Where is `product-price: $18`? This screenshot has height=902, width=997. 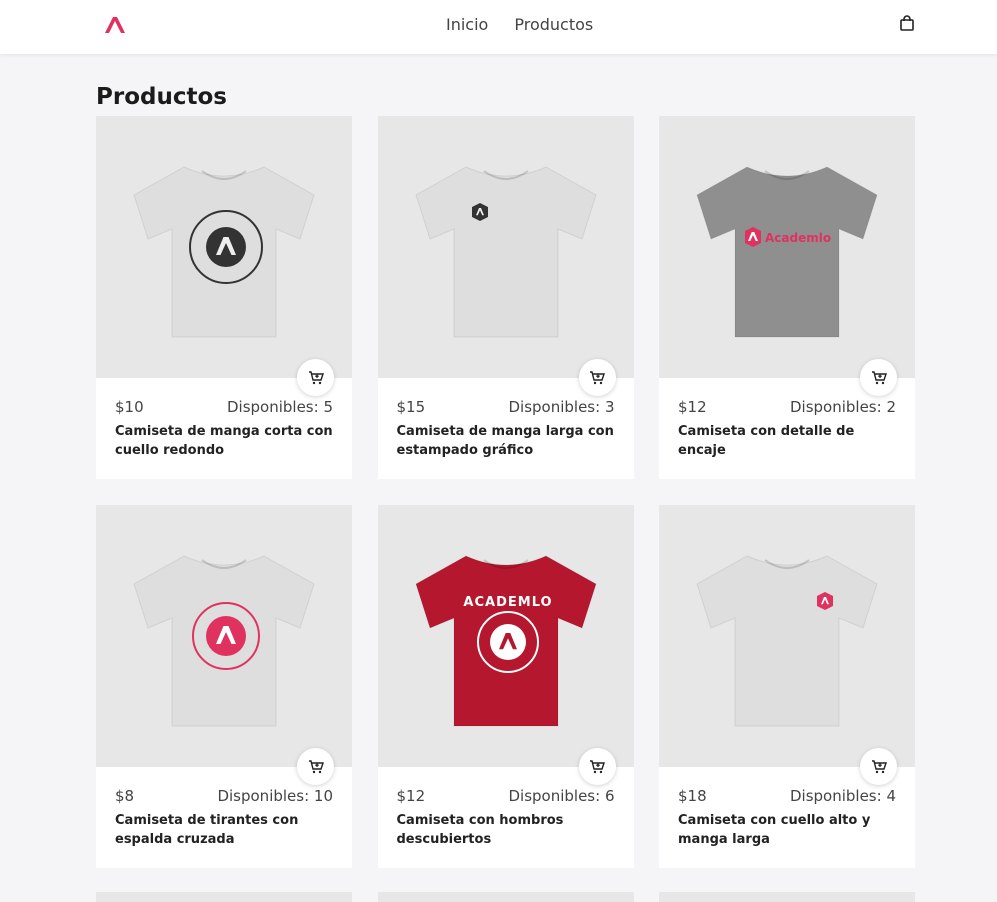 product-price: $18 is located at coordinates (692, 796).